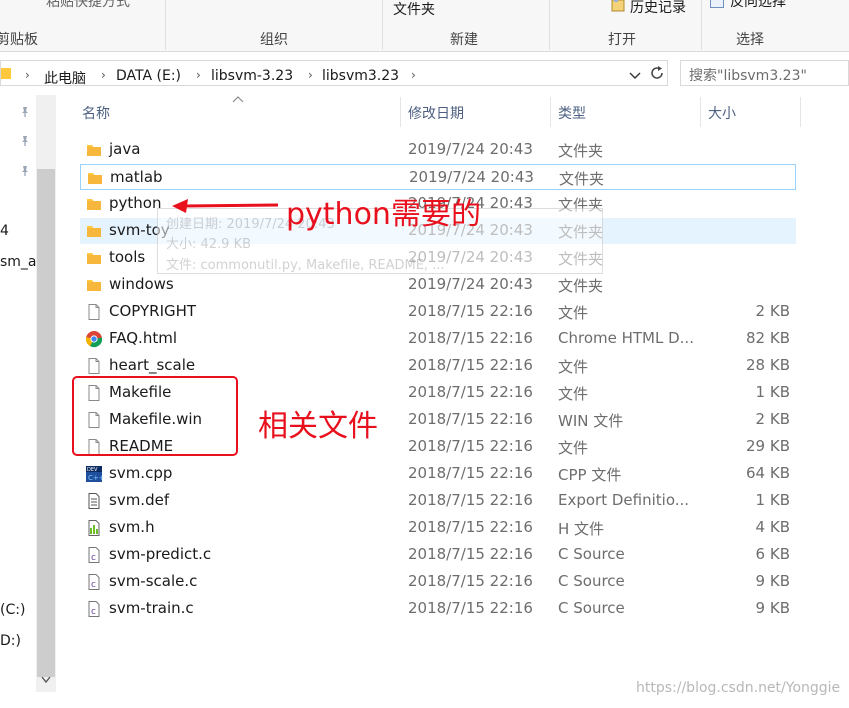 The image size is (849, 708). Describe the element at coordinates (360, 76) in the screenshot. I see `breadcrumb-libsvm3-23: libsvm3.23` at that location.